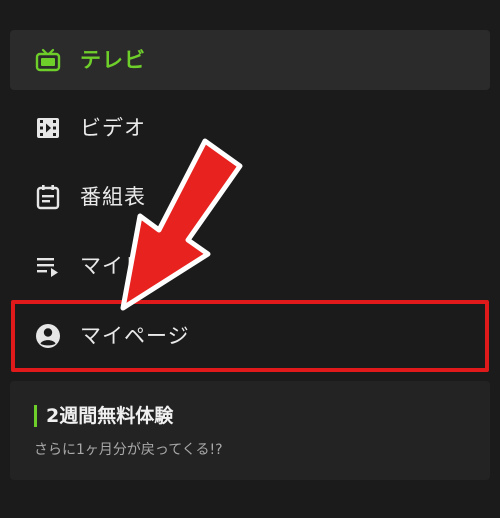 Image resolution: width=500 pixels, height=518 pixels. What do you see at coordinates (135, 265) in the screenshot?
I see `menu-item-label: マイリスト` at bounding box center [135, 265].